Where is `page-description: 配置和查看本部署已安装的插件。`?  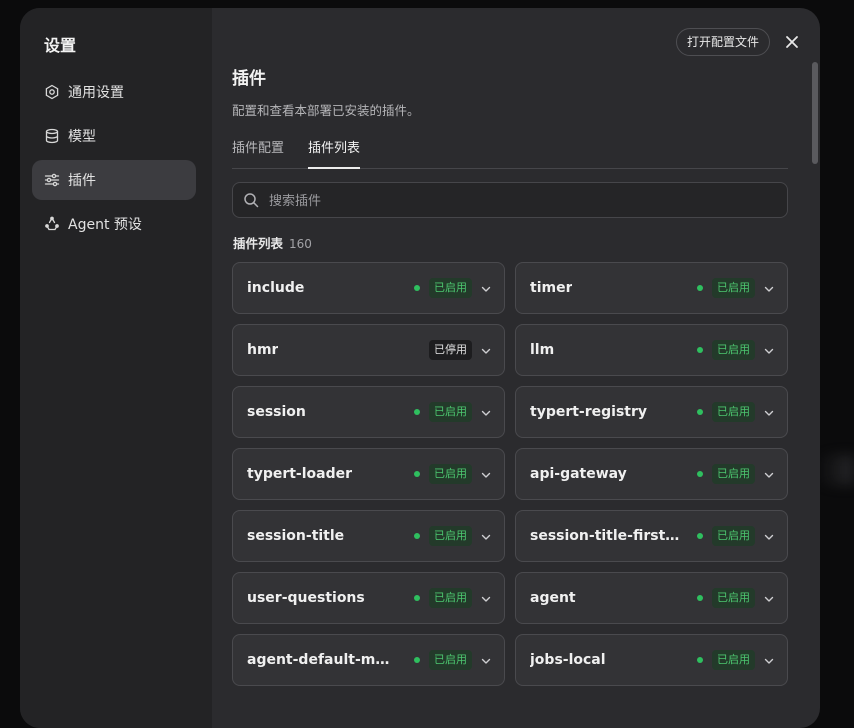
page-description: 配置和查看本部署已安装的插件。 is located at coordinates (326, 110).